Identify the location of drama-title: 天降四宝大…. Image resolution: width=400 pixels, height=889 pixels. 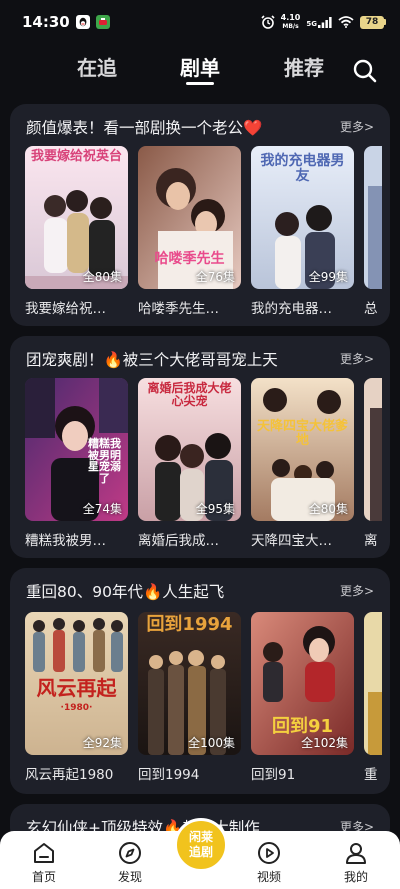
(291, 541).